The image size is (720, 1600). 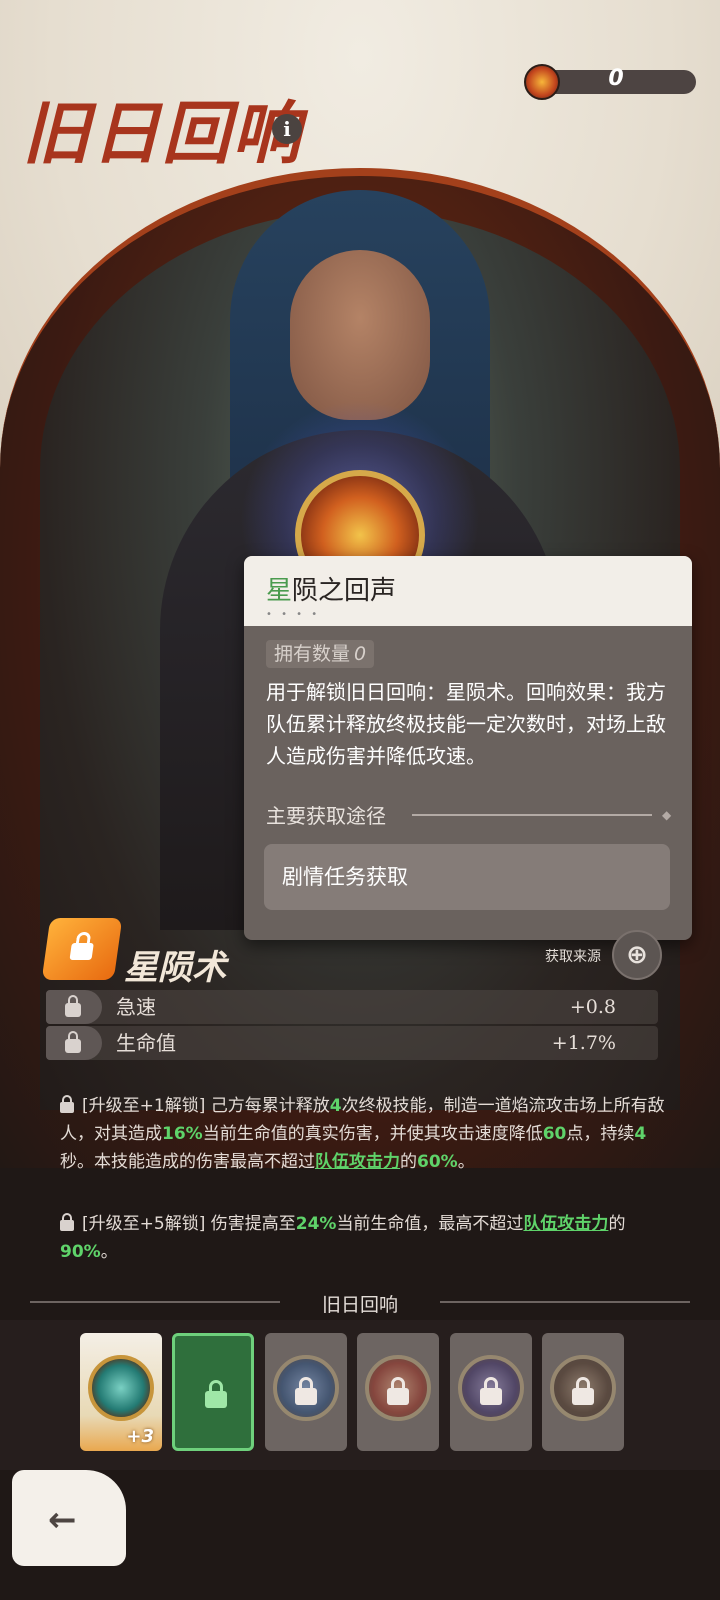 What do you see at coordinates (121, 1388) in the screenshot?
I see `teal-cross-gem-icon` at bounding box center [121, 1388].